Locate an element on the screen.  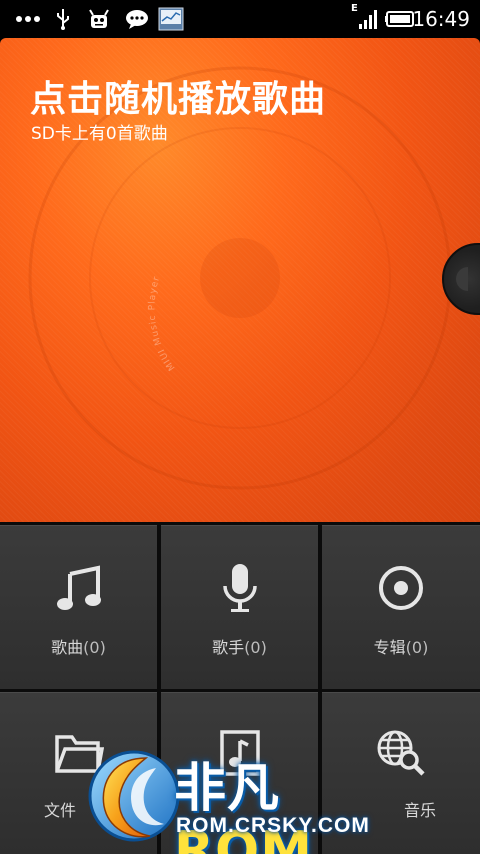
tile-artists: 歌手(0) is located at coordinates (239, 607).